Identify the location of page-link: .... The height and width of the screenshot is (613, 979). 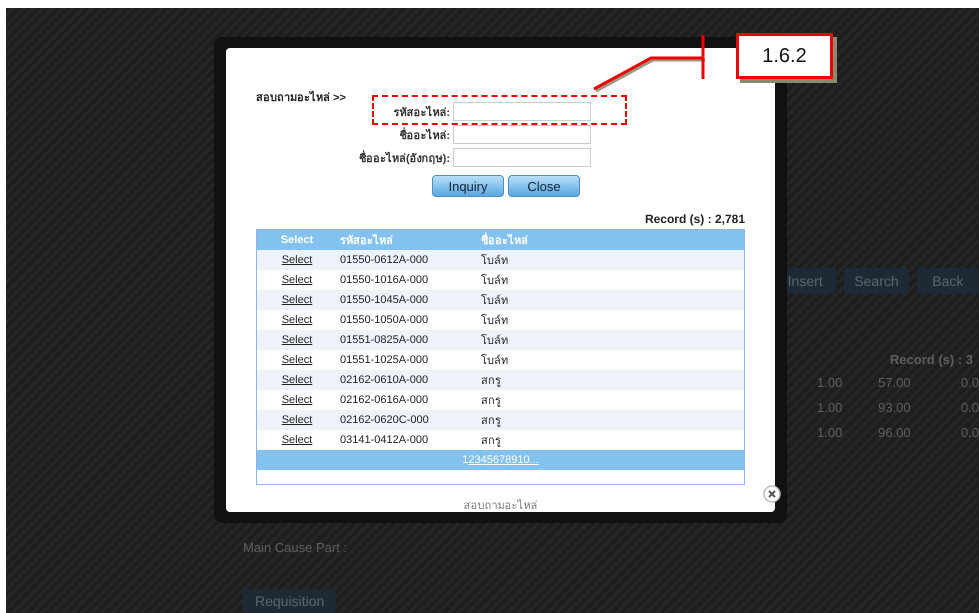
(534, 460).